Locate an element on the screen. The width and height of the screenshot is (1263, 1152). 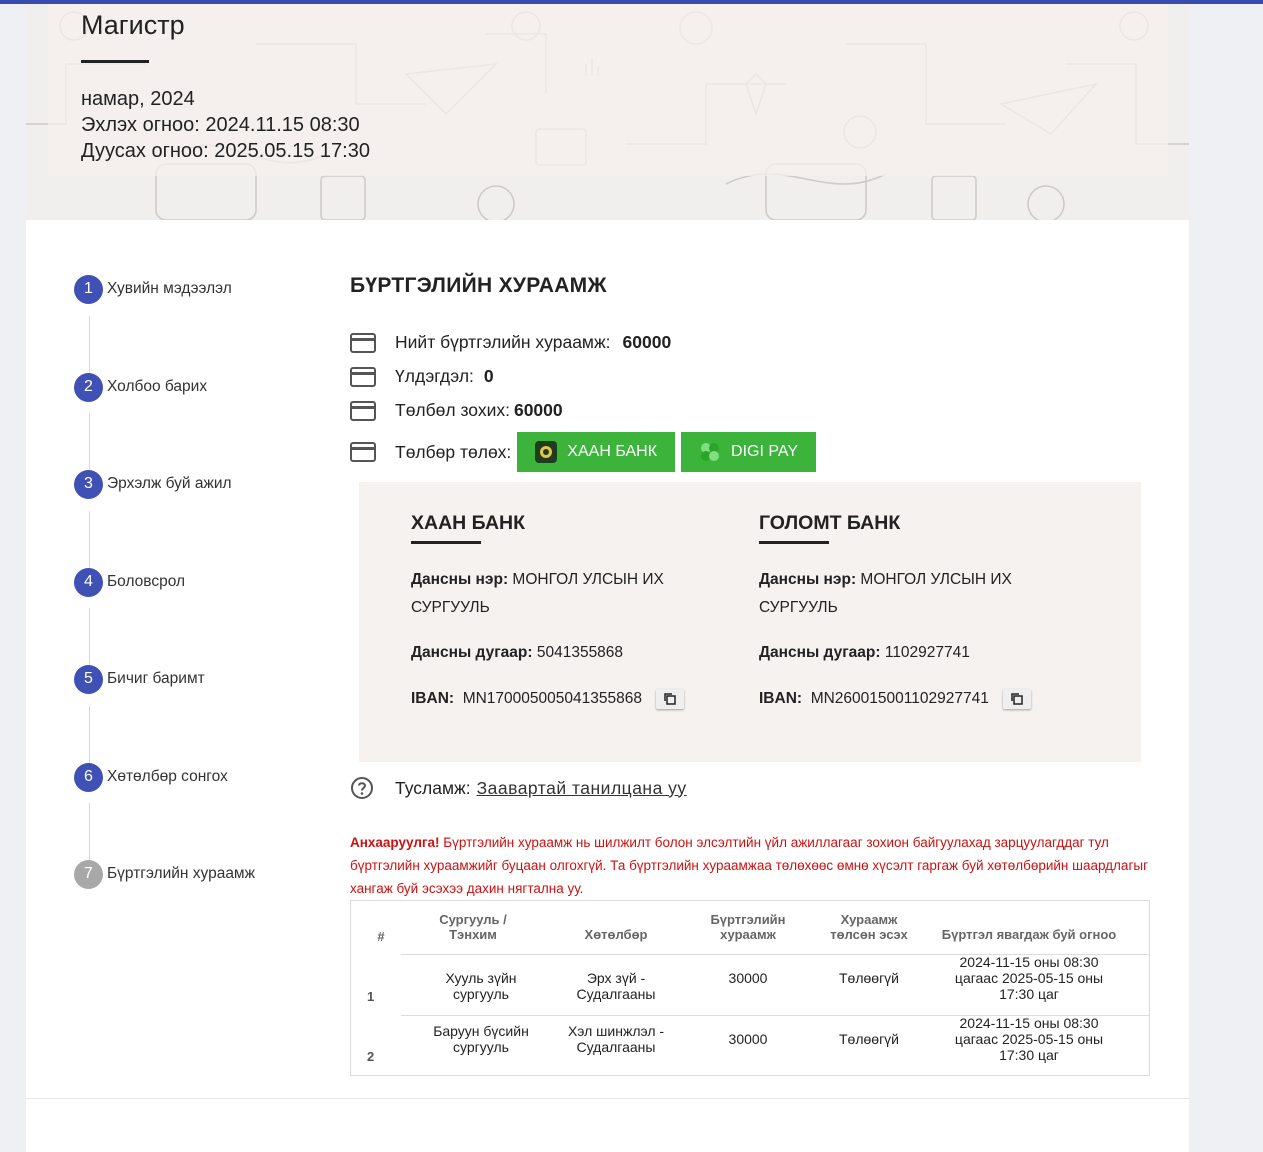
row-paid-status: Төлөөгүй is located at coordinates (868, 1039).